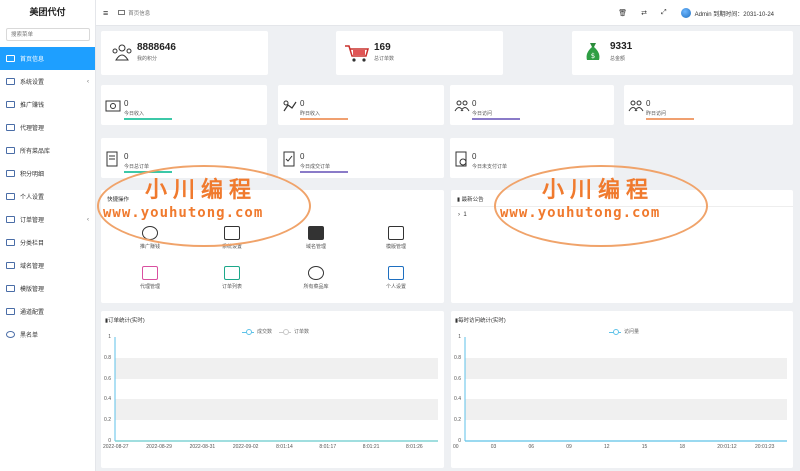  What do you see at coordinates (10, 150) in the screenshot?
I see `dish-library-icon` at bounding box center [10, 150].